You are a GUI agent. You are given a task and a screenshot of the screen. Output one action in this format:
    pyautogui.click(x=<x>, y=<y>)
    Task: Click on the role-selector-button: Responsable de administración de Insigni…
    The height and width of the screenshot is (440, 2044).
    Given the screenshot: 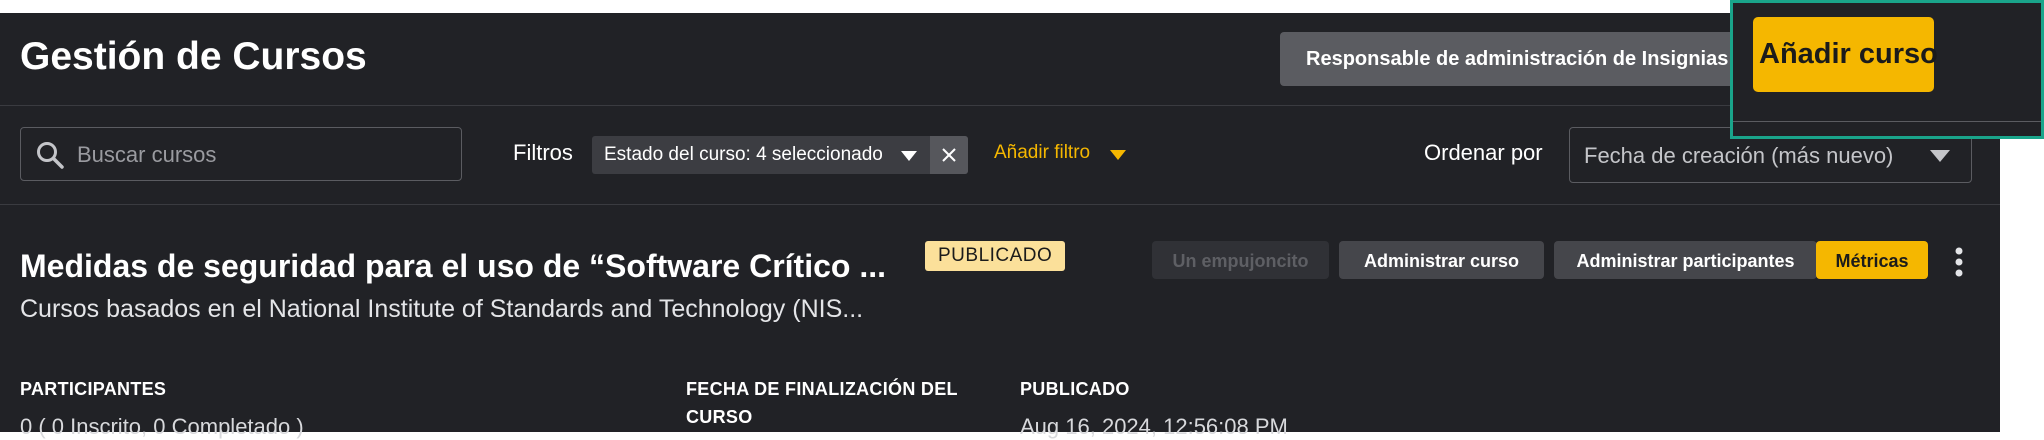 What is the action you would take?
    pyautogui.click(x=1515, y=59)
    